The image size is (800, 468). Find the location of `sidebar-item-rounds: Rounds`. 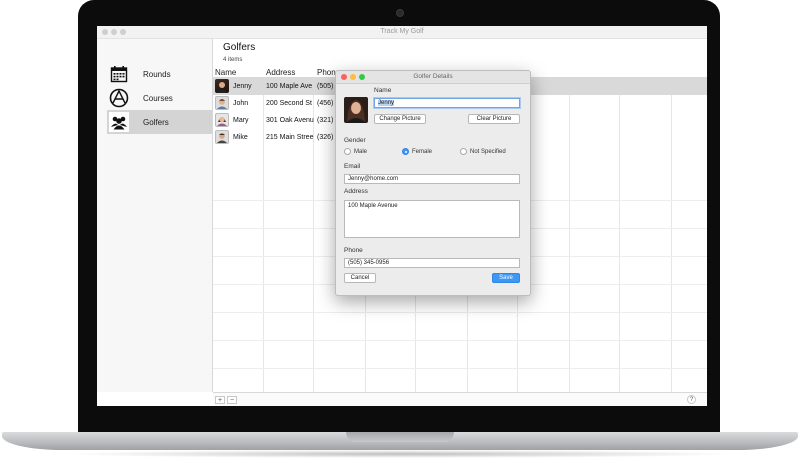

sidebar-item-rounds: Rounds is located at coordinates (159, 74).